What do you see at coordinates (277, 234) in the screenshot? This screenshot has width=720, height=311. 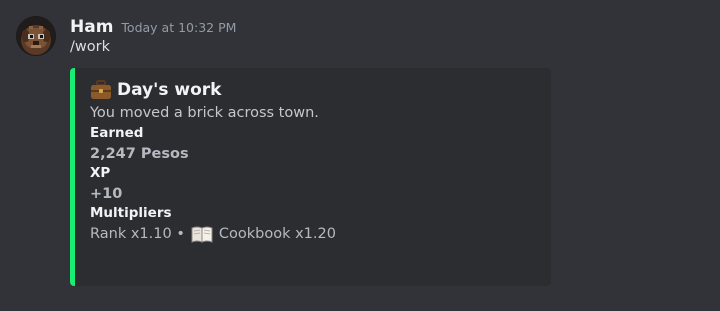 I see `multiplier-cookbook: Cookbook x1.20` at bounding box center [277, 234].